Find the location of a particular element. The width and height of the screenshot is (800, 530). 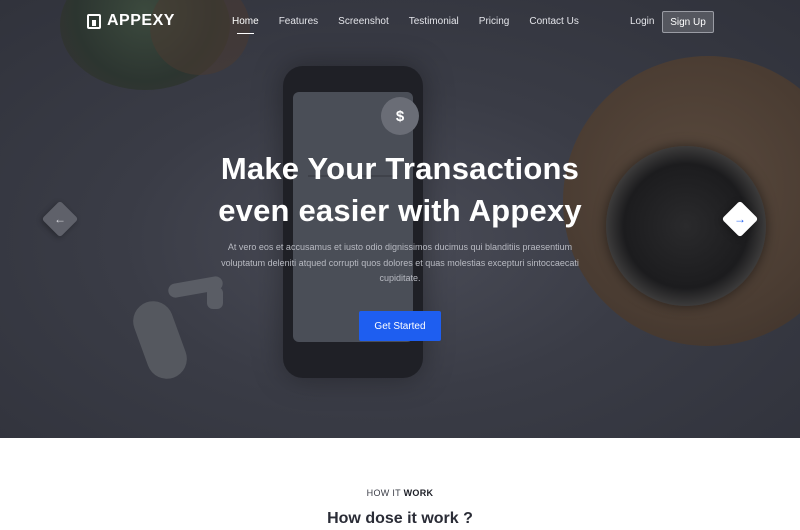

section-tag-bold: WORK is located at coordinates (418, 493).